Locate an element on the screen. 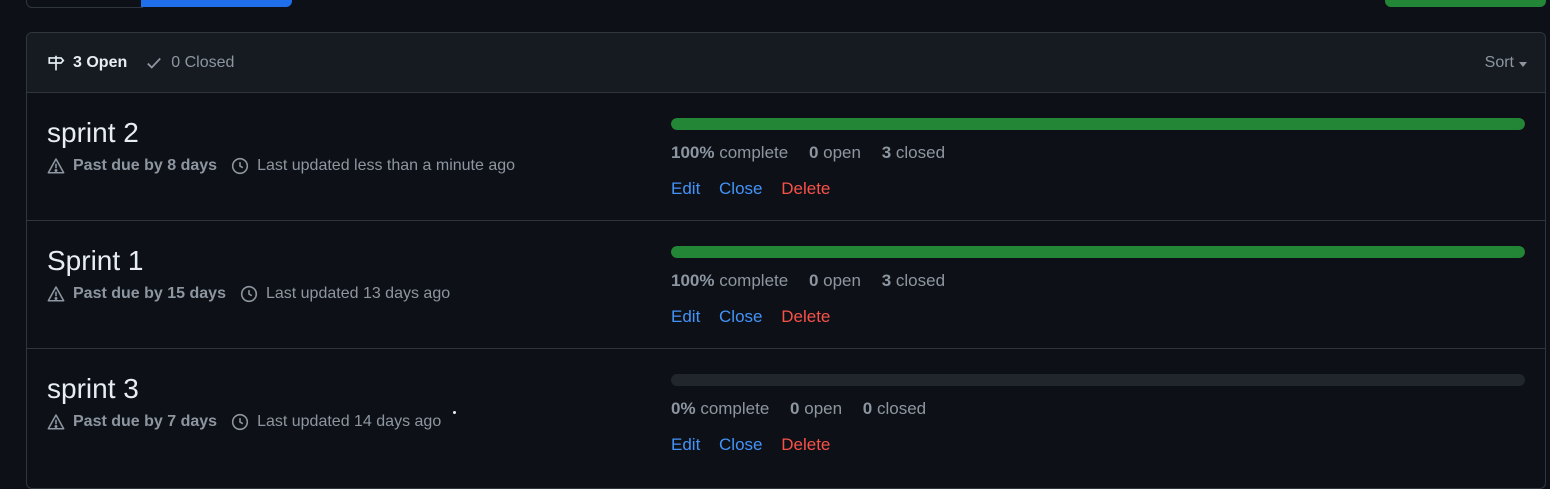 This screenshot has width=1550, height=489. last-updated-label: Last updated 14 days ago is located at coordinates (349, 421).